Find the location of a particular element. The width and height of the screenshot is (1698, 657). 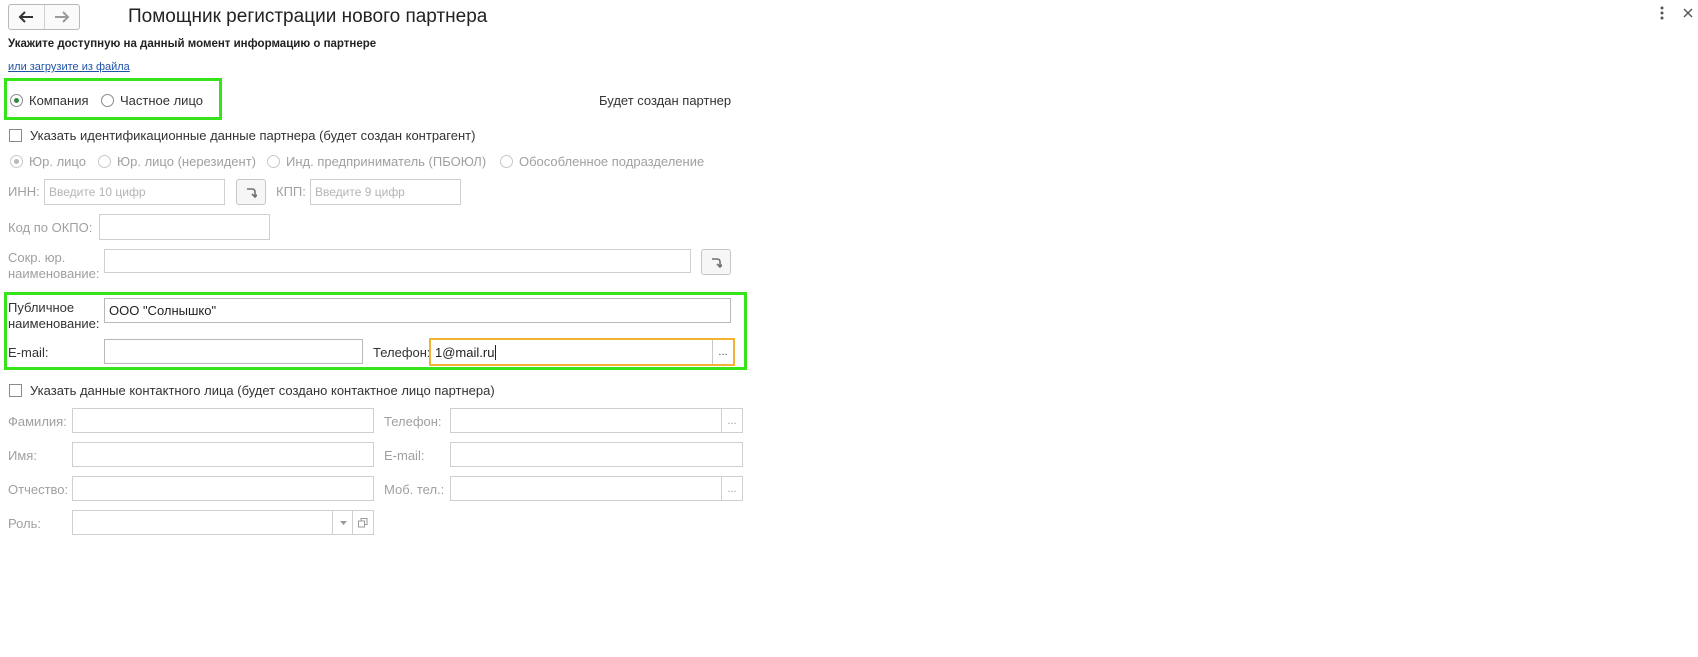

inn-input: Введите 10 цифр is located at coordinates (134, 192).